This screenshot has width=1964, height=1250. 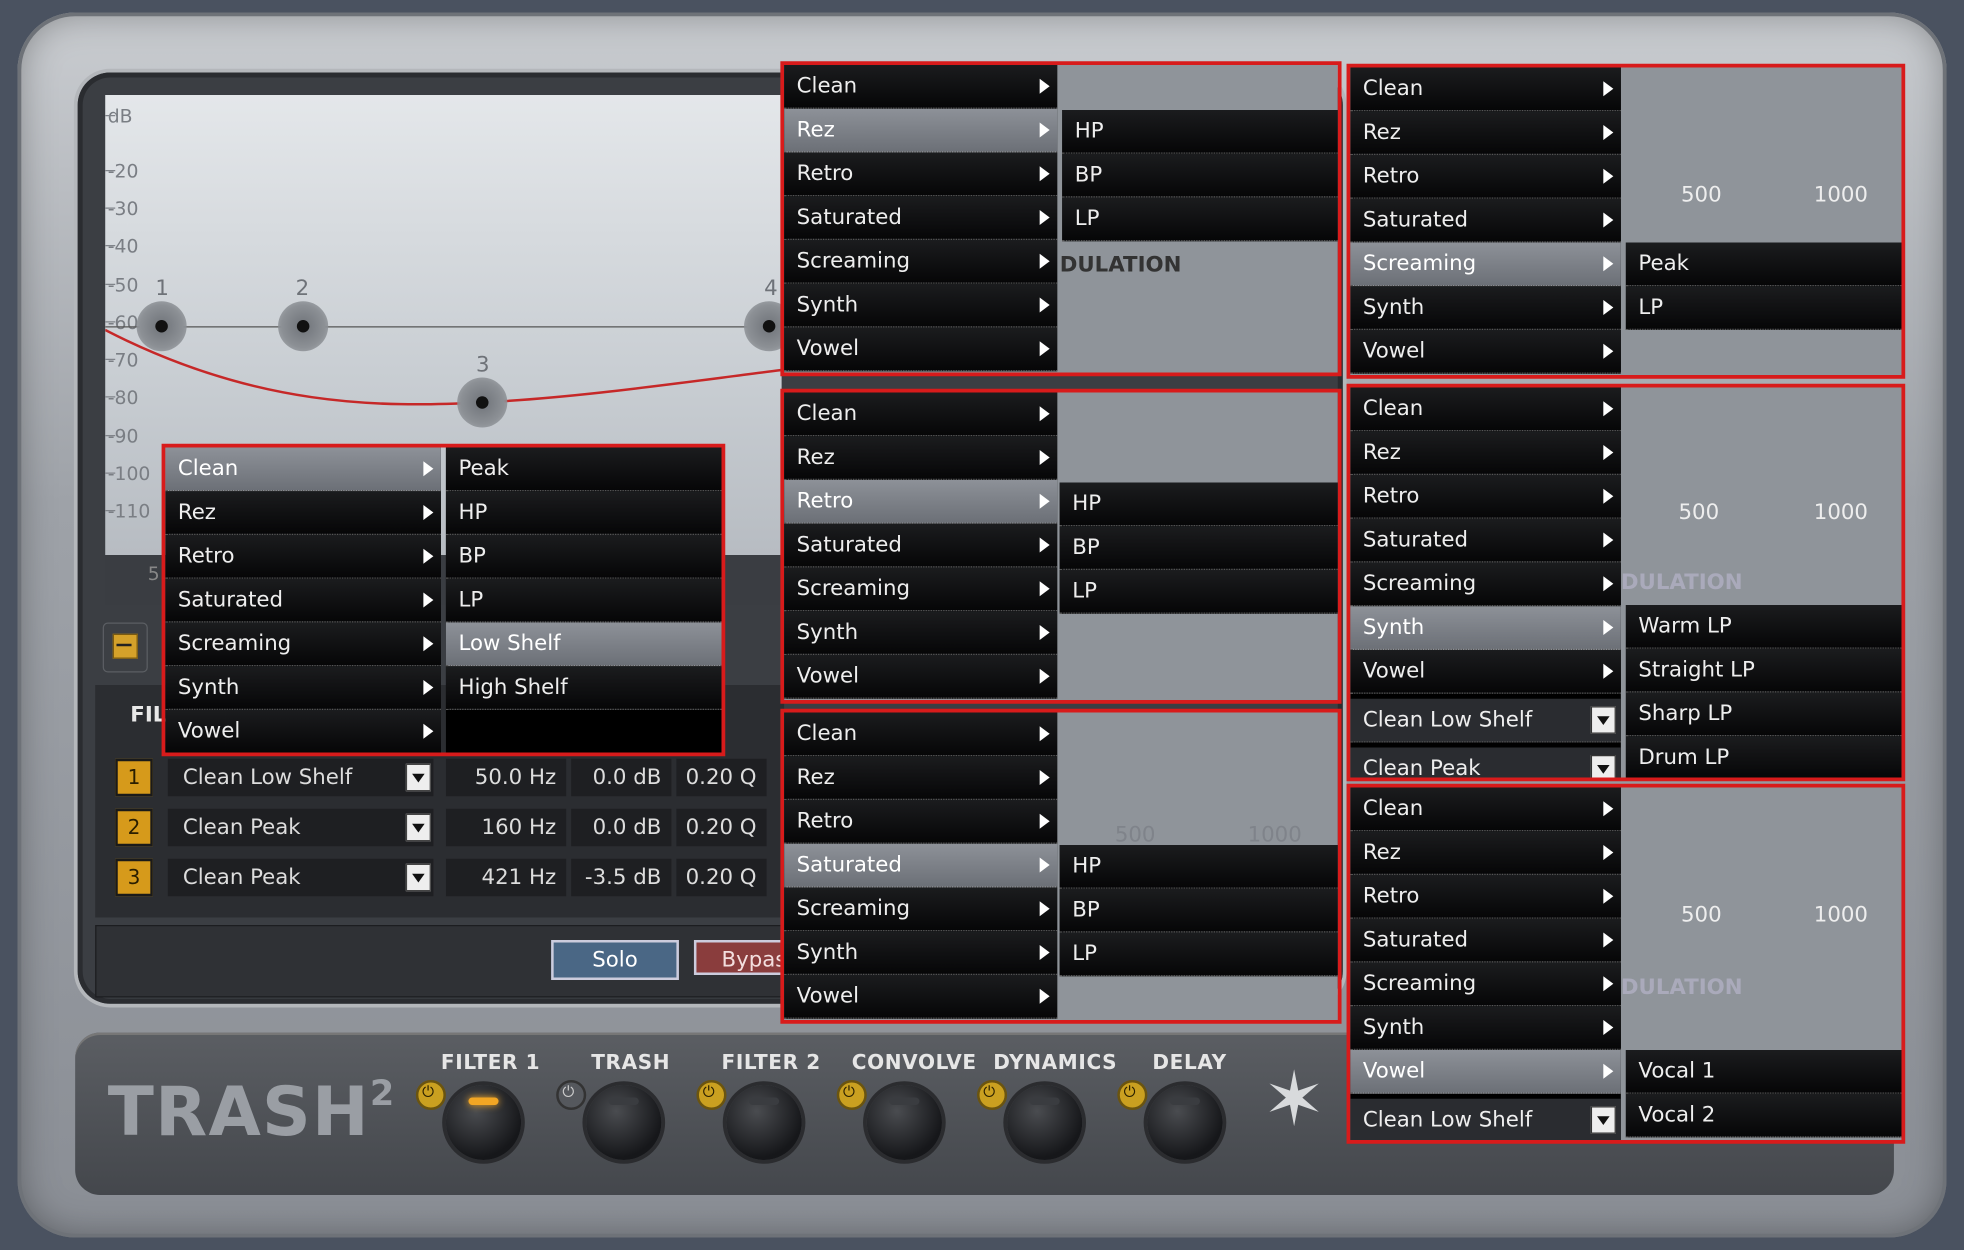 What do you see at coordinates (1045, 1122) in the screenshot?
I see `module-select-knob-dynamics` at bounding box center [1045, 1122].